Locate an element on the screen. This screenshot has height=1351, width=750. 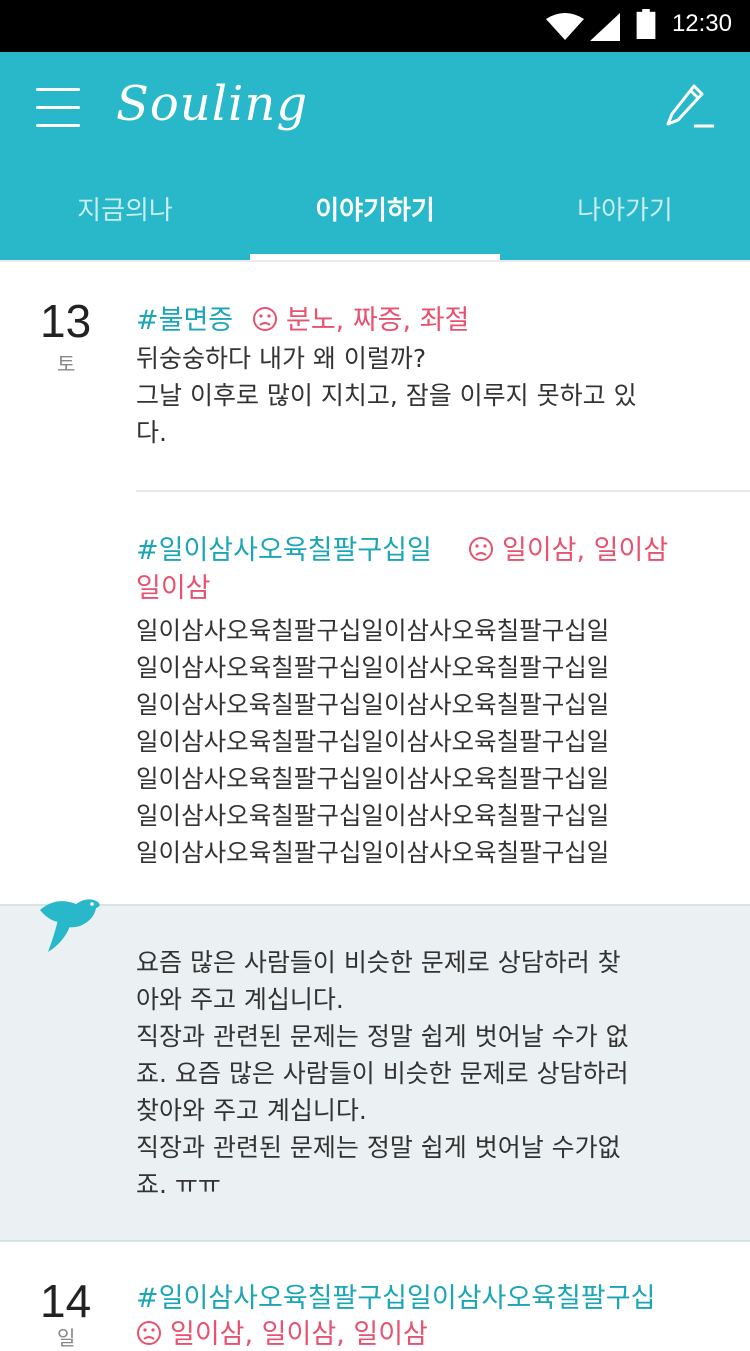
app-bar-shadow is located at coordinates (375, 261).